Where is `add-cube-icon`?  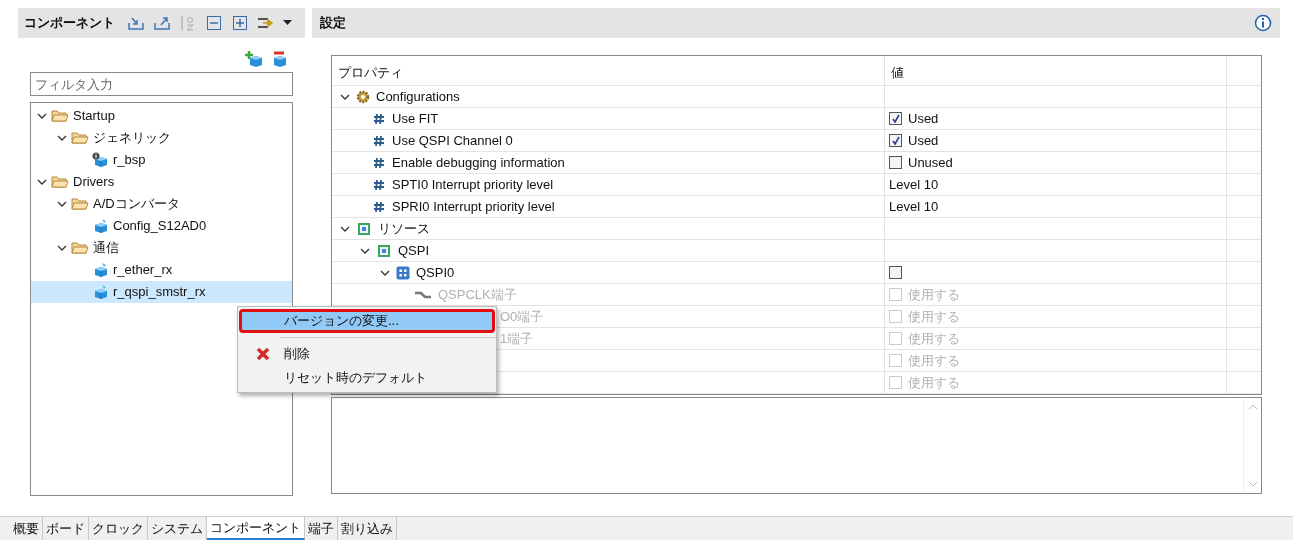
add-cube-icon is located at coordinates (254, 59).